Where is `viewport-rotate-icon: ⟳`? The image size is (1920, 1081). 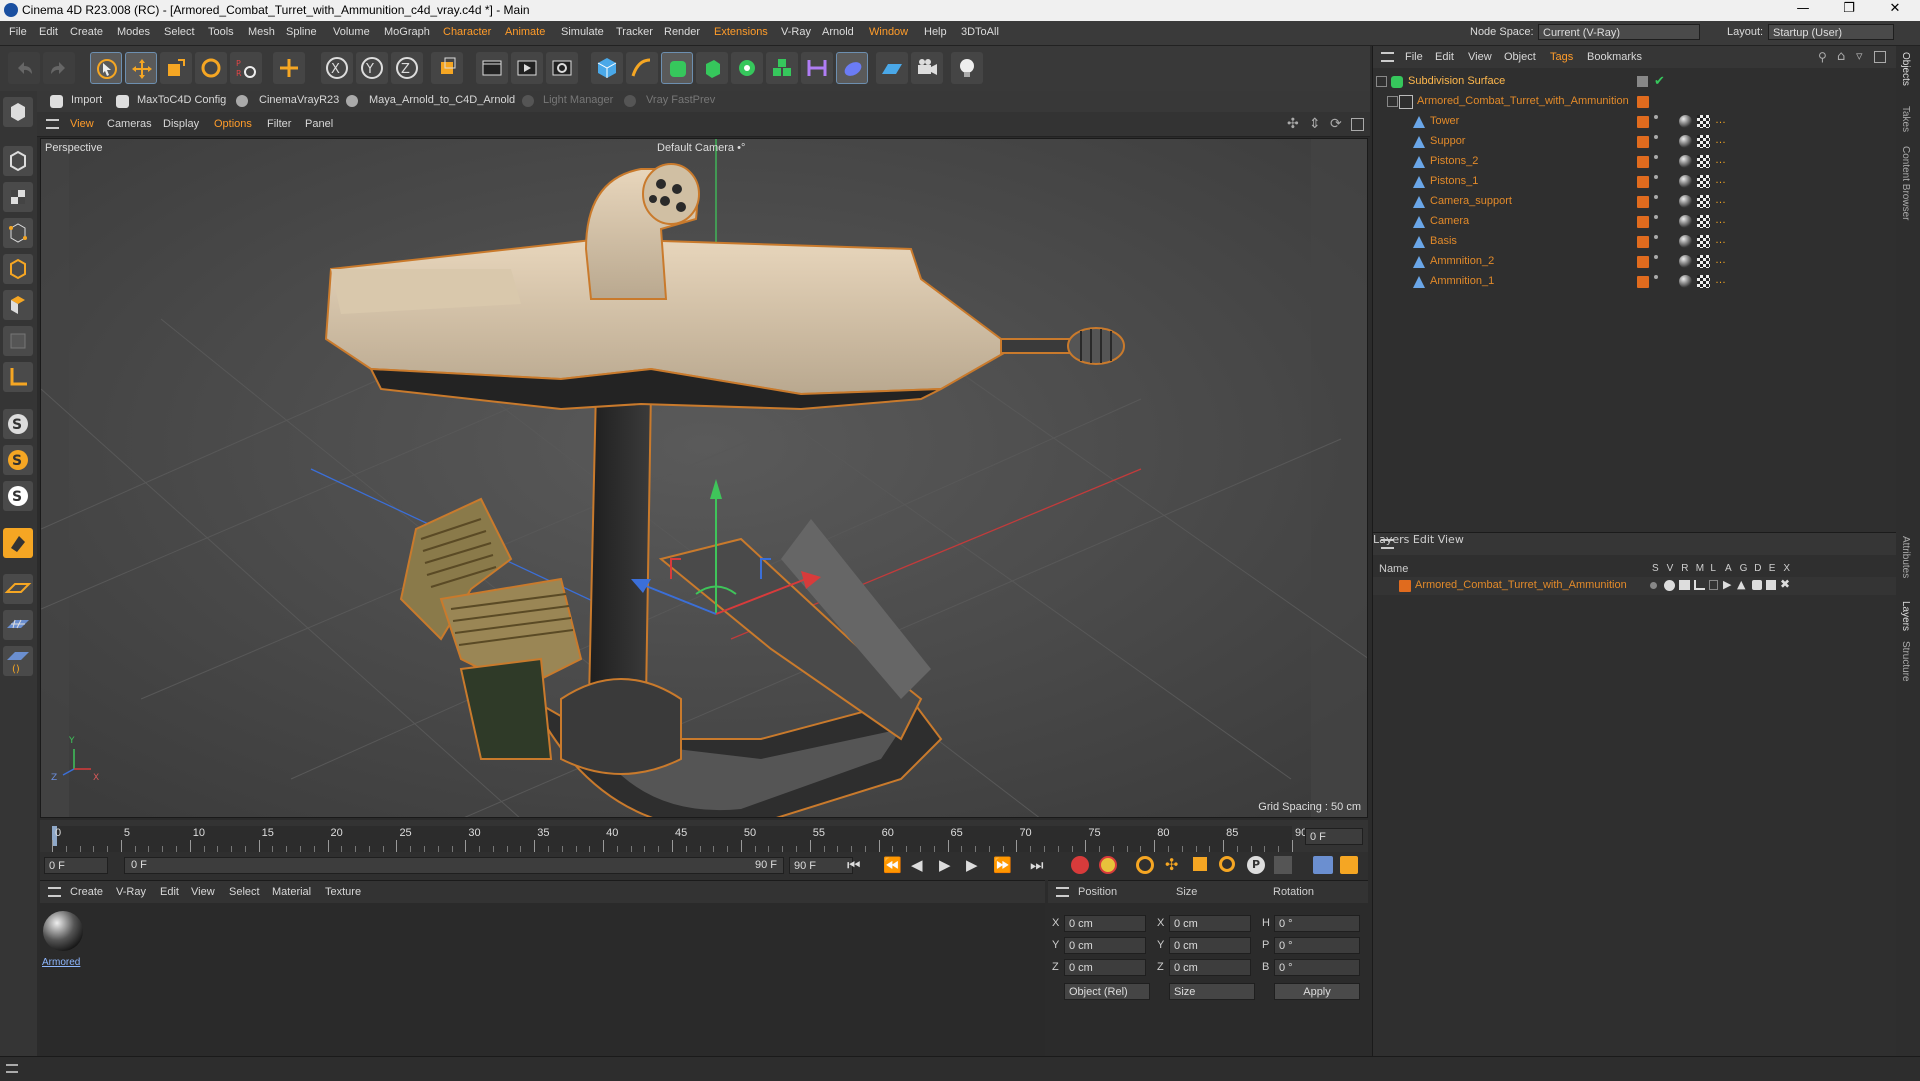 viewport-rotate-icon: ⟳ is located at coordinates (1336, 124).